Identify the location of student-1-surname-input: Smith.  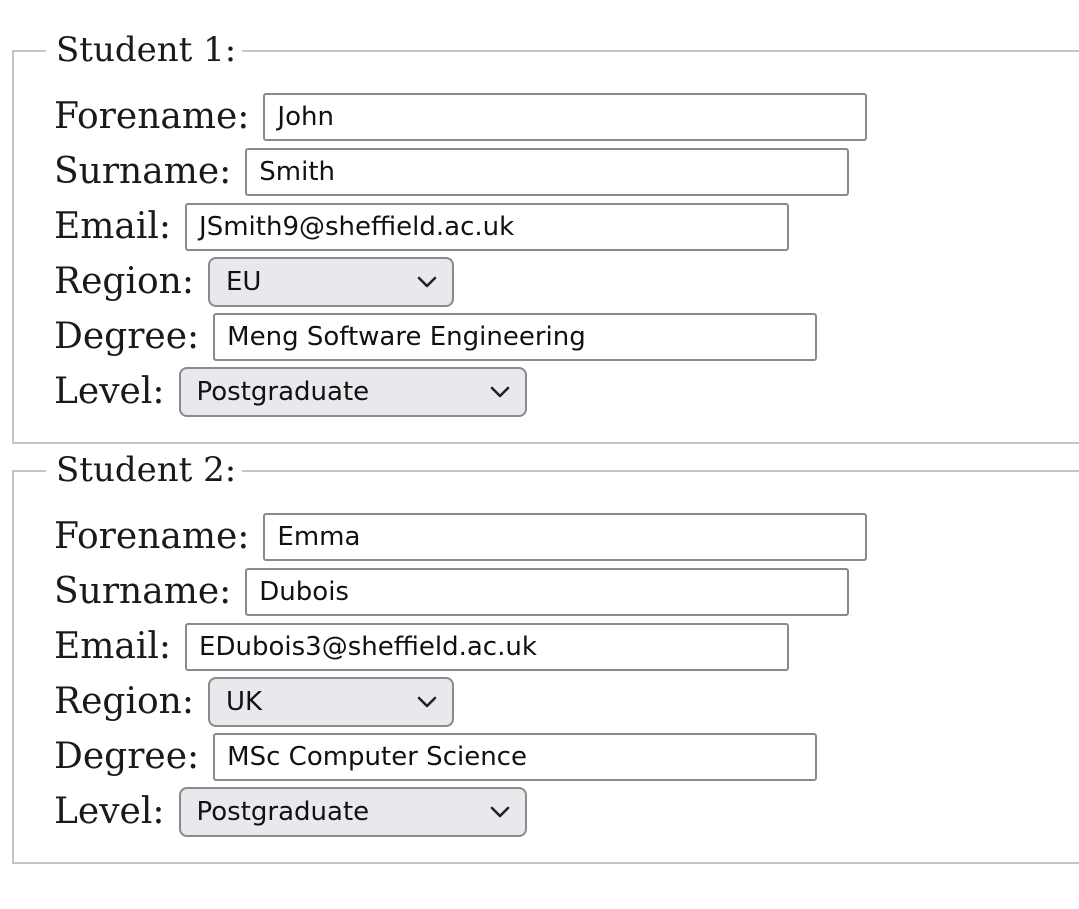
(547, 172).